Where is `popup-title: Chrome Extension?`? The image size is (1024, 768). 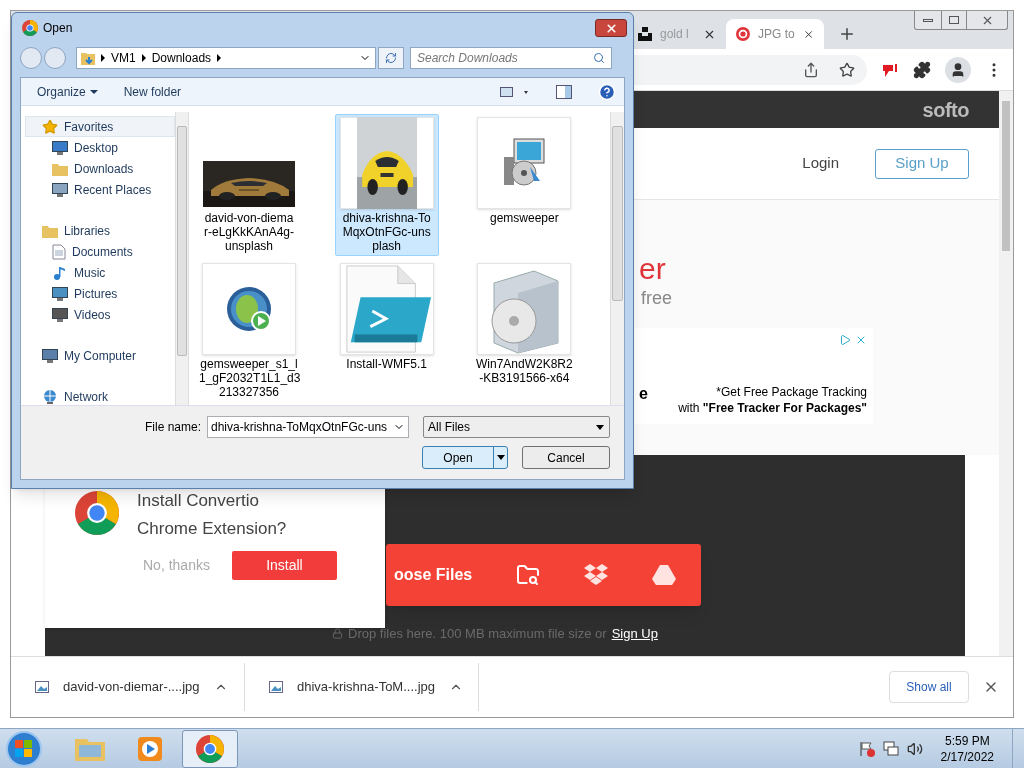 popup-title: Chrome Extension? is located at coordinates (212, 529).